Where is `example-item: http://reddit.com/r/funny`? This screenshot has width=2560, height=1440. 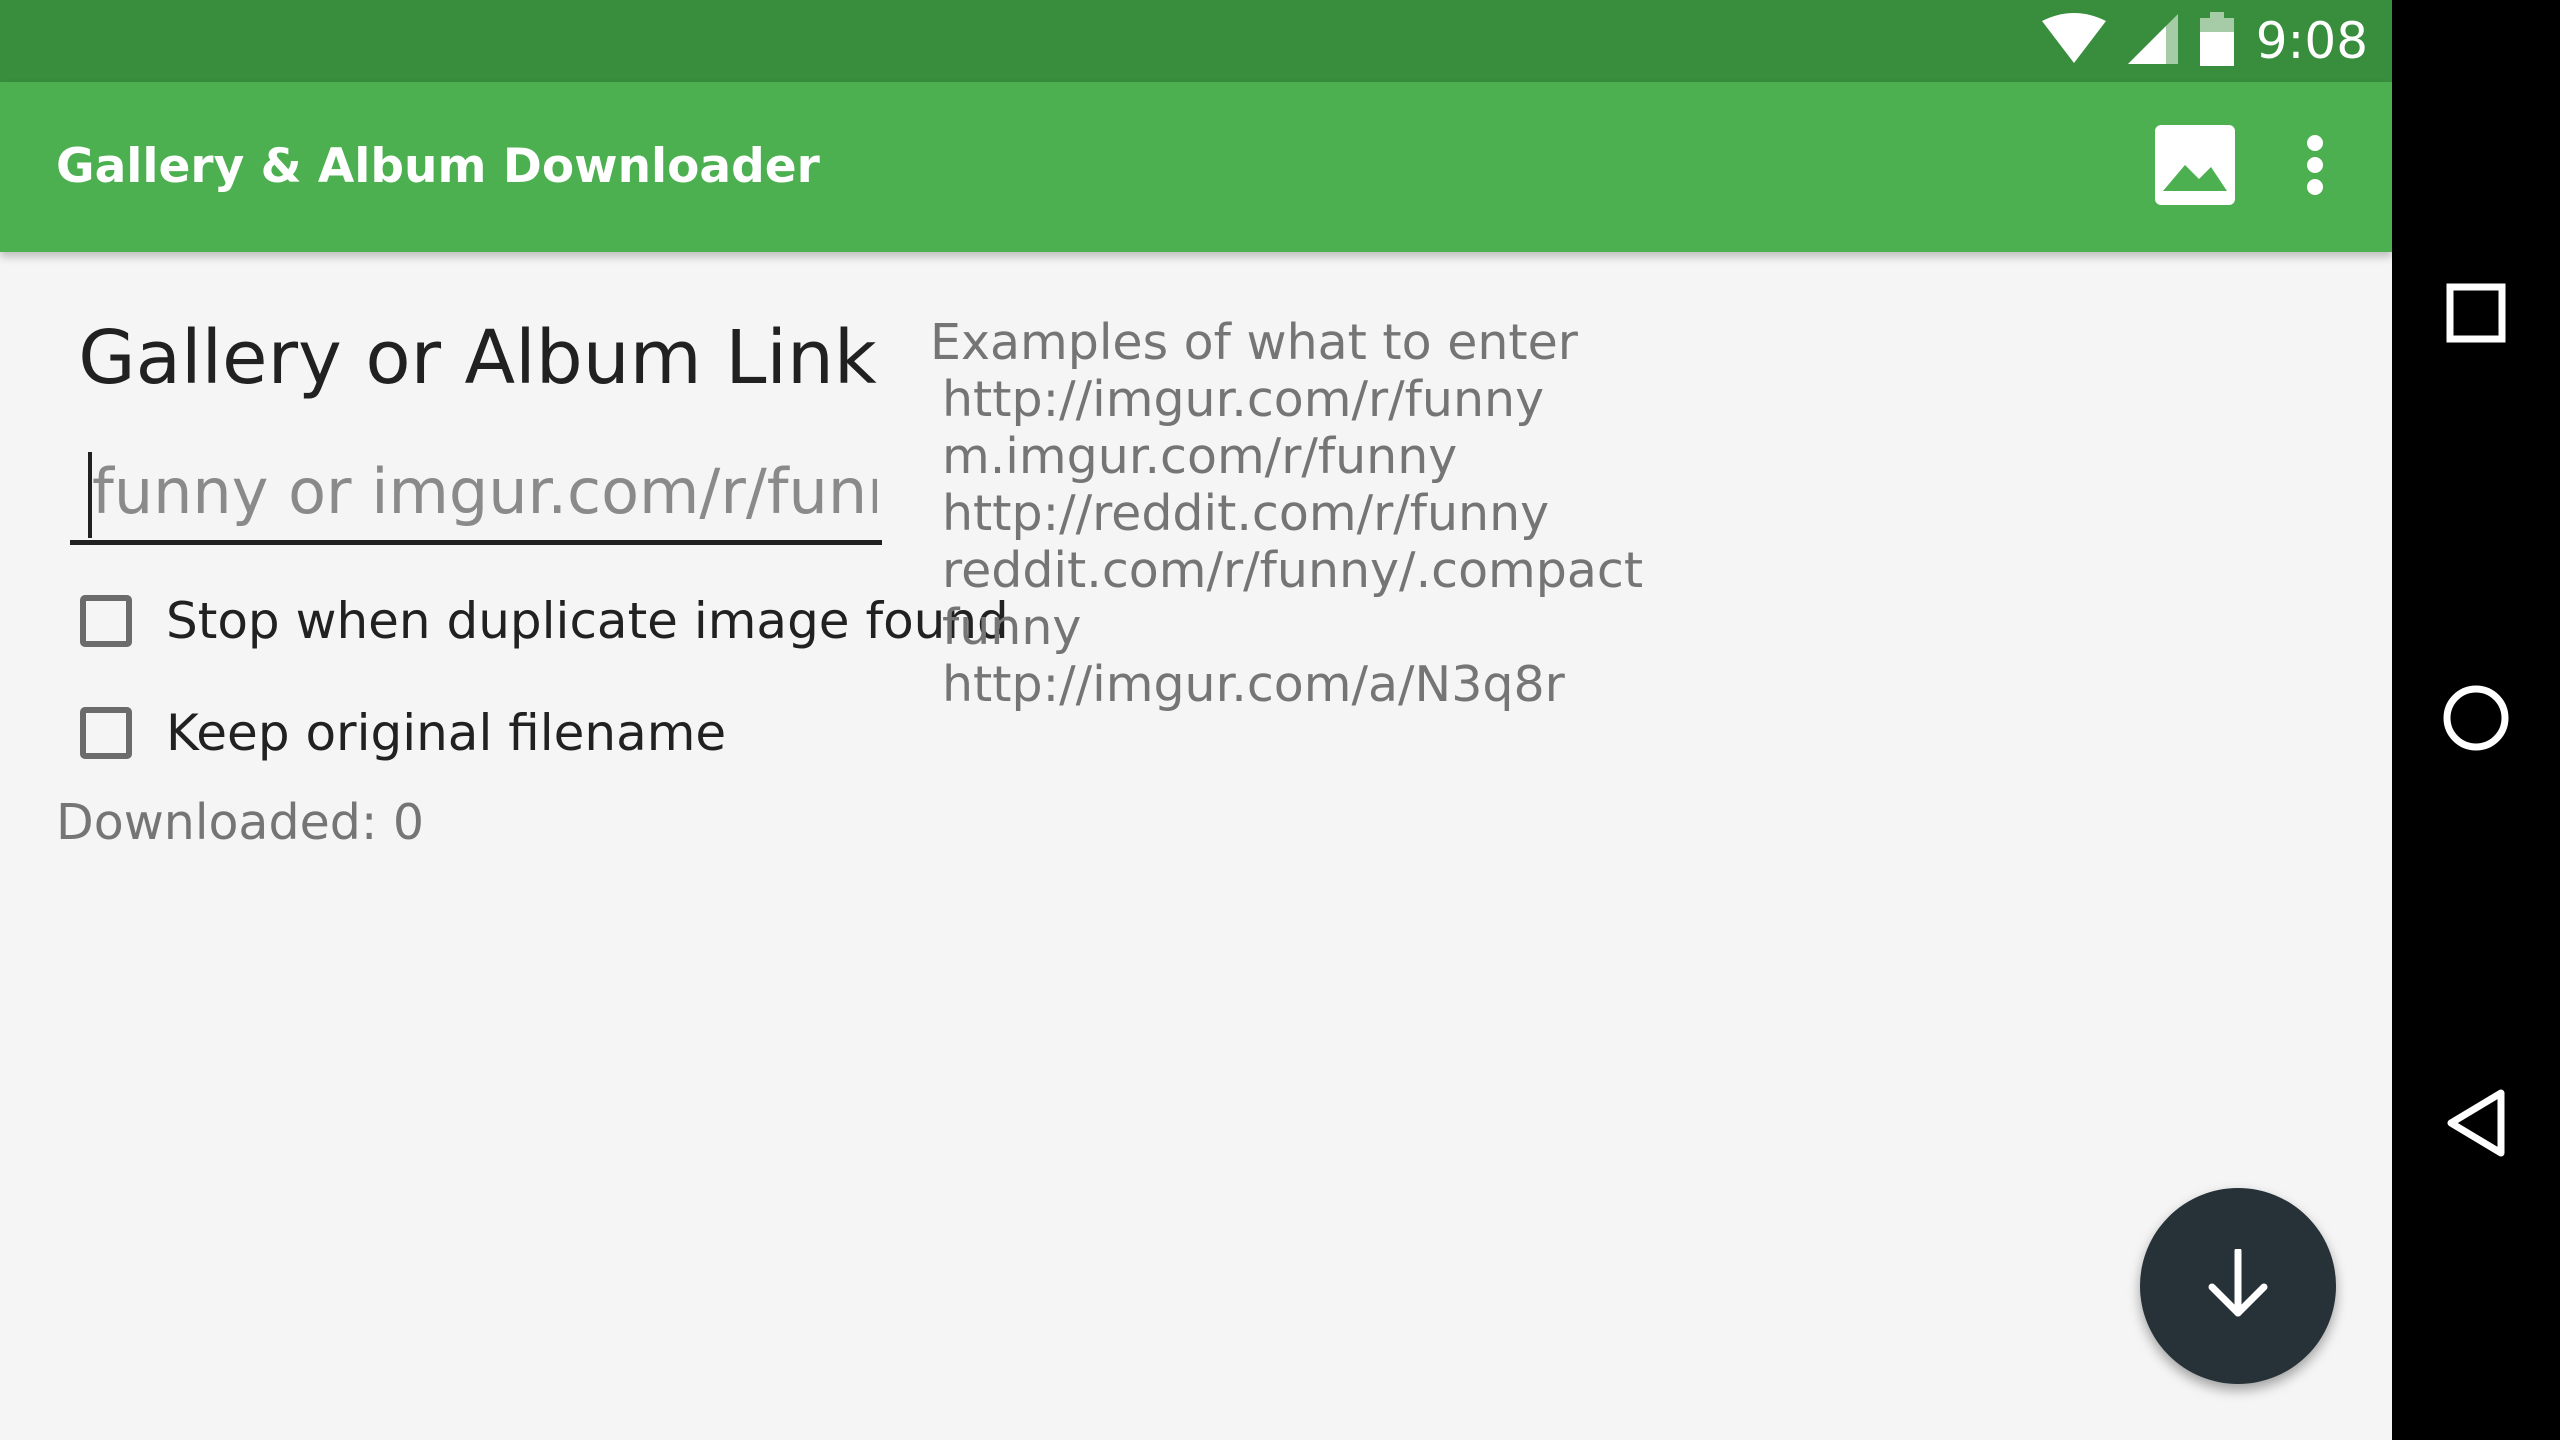
example-item: http://reddit.com/r/funny is located at coordinates (1246, 513).